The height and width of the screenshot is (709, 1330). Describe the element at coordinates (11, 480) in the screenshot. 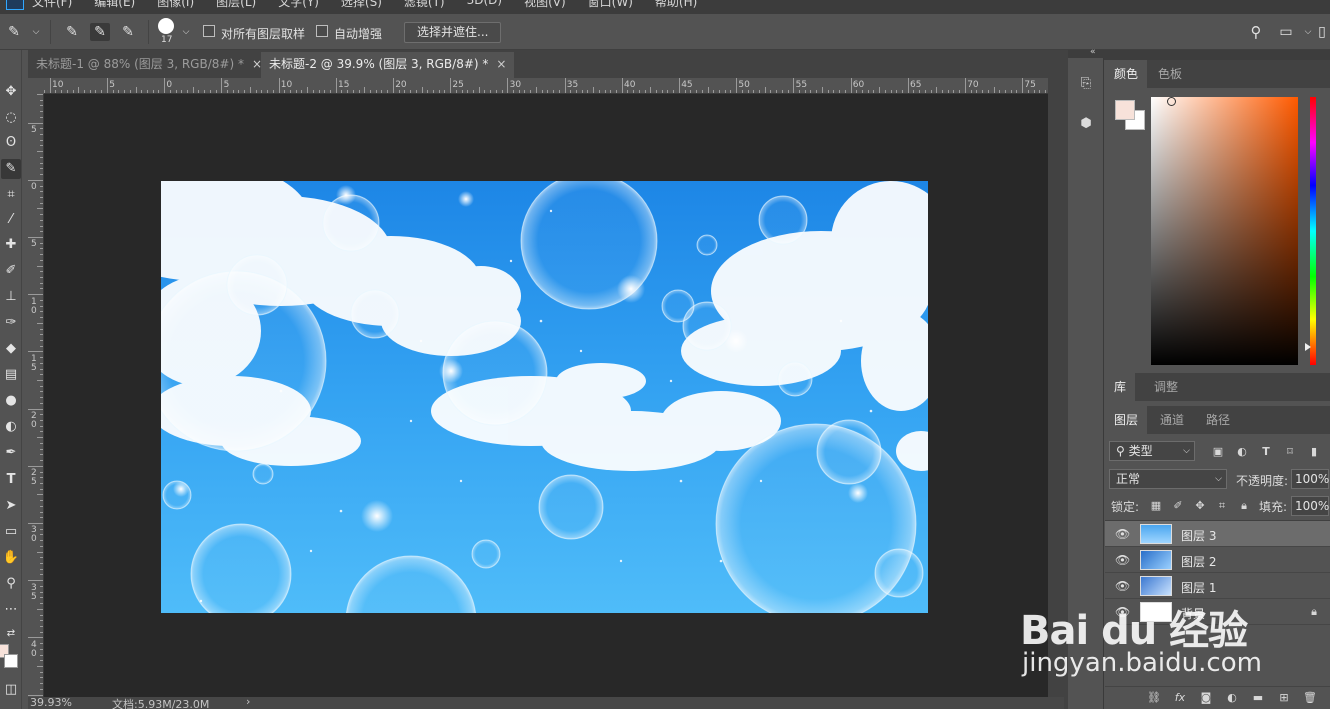

I see `type-tool-icon: T` at that location.